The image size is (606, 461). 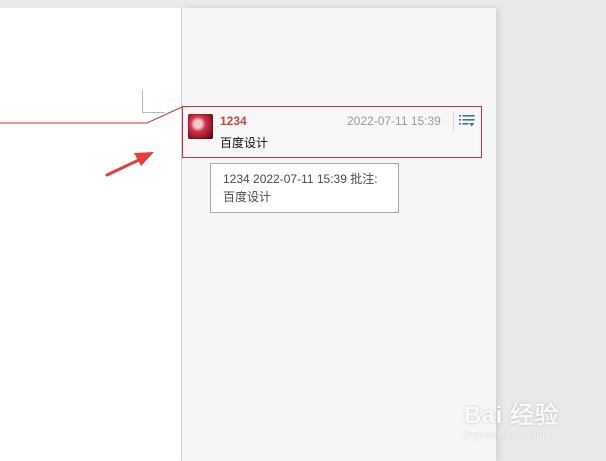 What do you see at coordinates (233, 121) in the screenshot?
I see `comment-author: 1234` at bounding box center [233, 121].